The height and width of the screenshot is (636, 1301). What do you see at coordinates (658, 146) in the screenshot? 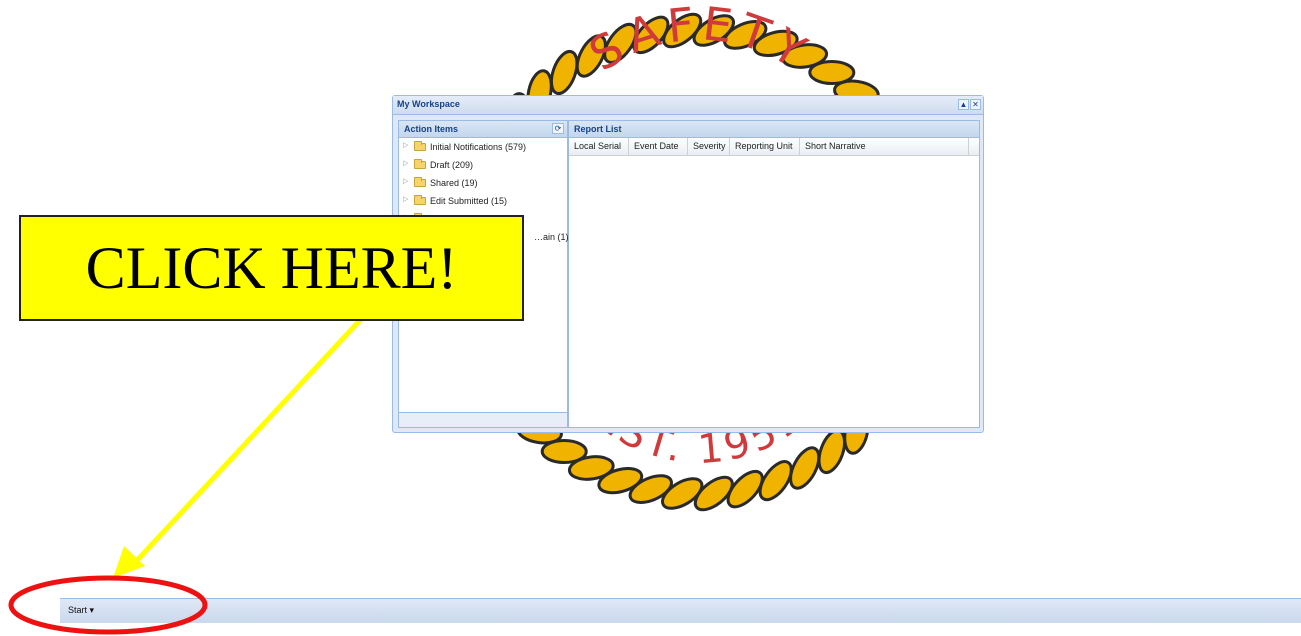
I see `column-event-date: Event Date` at bounding box center [658, 146].